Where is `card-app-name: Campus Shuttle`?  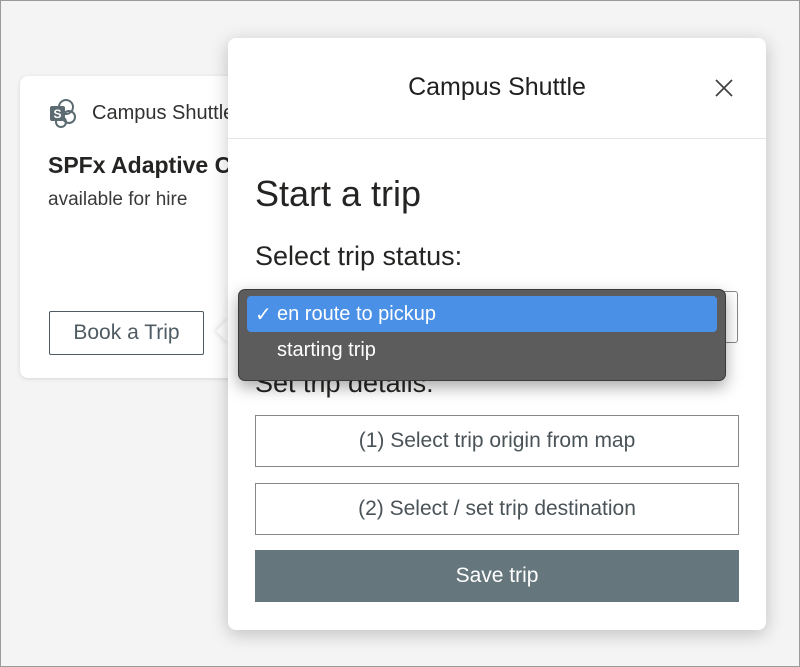
card-app-name: Campus Shuttle is located at coordinates (163, 112).